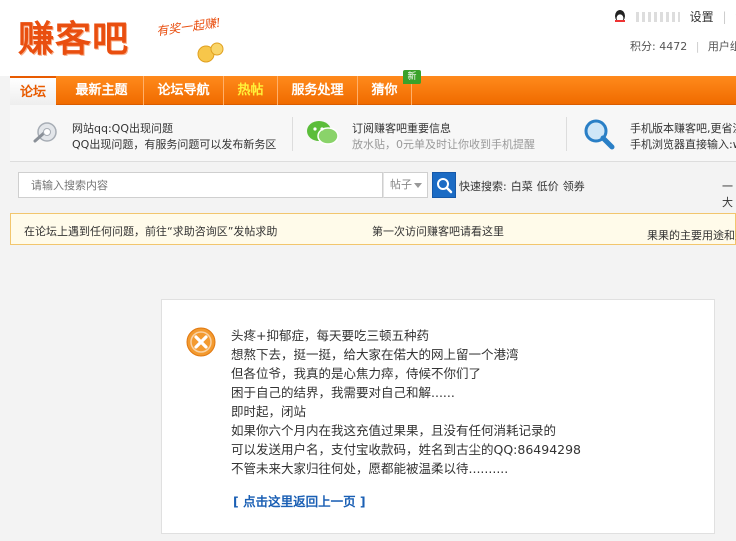 The image size is (736, 541). I want to click on message-line: 想熬下去，挺一挺，给大家在偌大的网上留一个港湾, so click(375, 354).